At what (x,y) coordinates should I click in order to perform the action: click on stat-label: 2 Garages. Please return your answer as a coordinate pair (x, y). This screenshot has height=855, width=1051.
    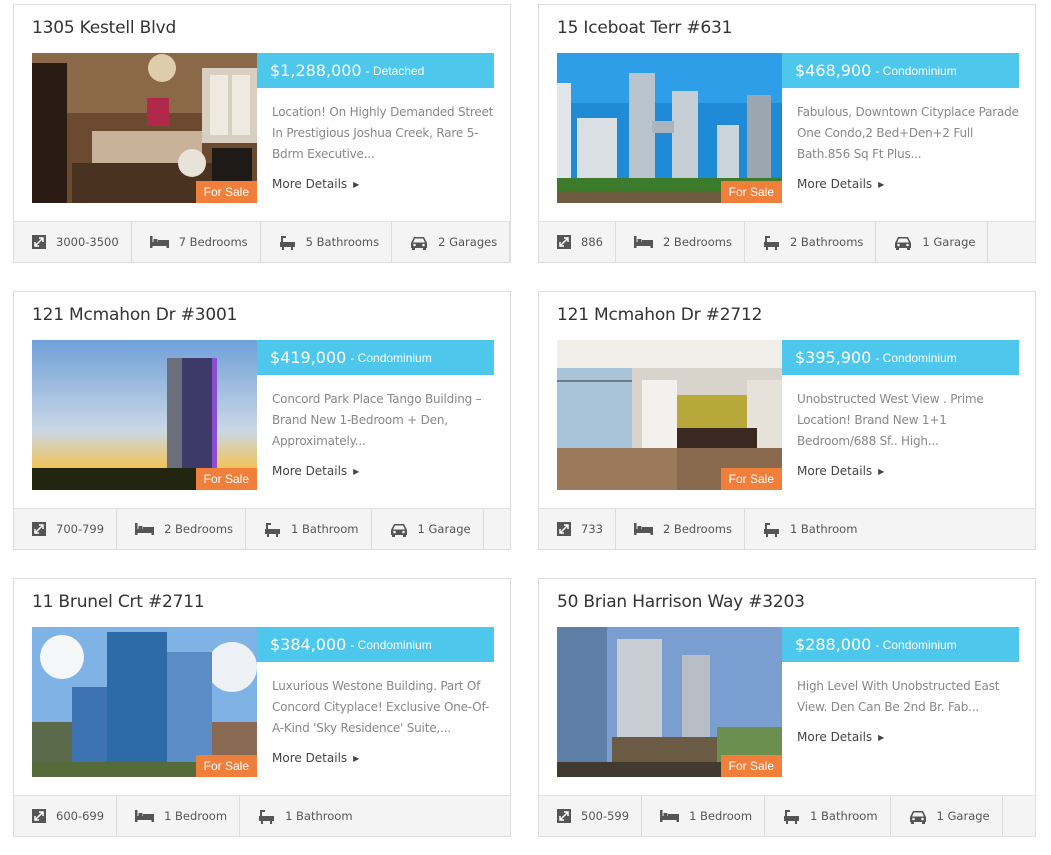
    Looking at the image, I should click on (468, 242).